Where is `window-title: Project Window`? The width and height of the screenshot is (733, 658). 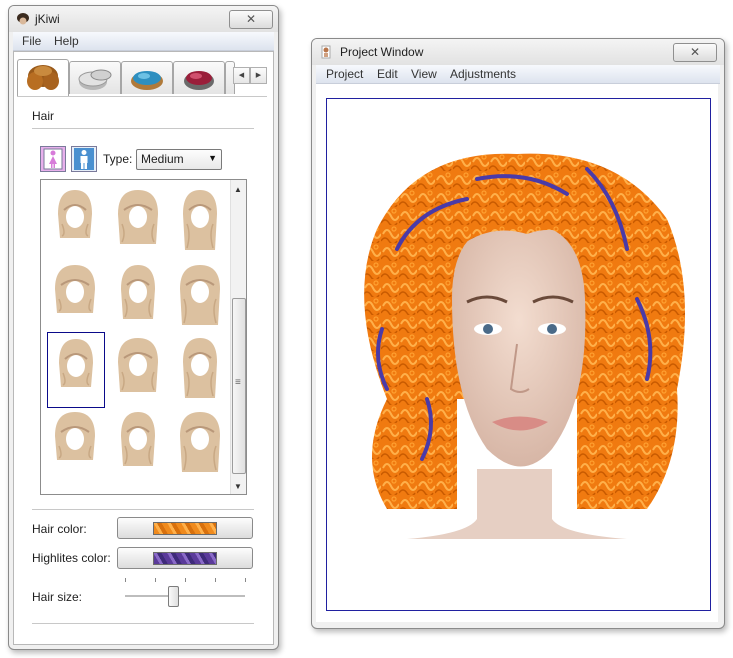
window-title: Project Window is located at coordinates (382, 52).